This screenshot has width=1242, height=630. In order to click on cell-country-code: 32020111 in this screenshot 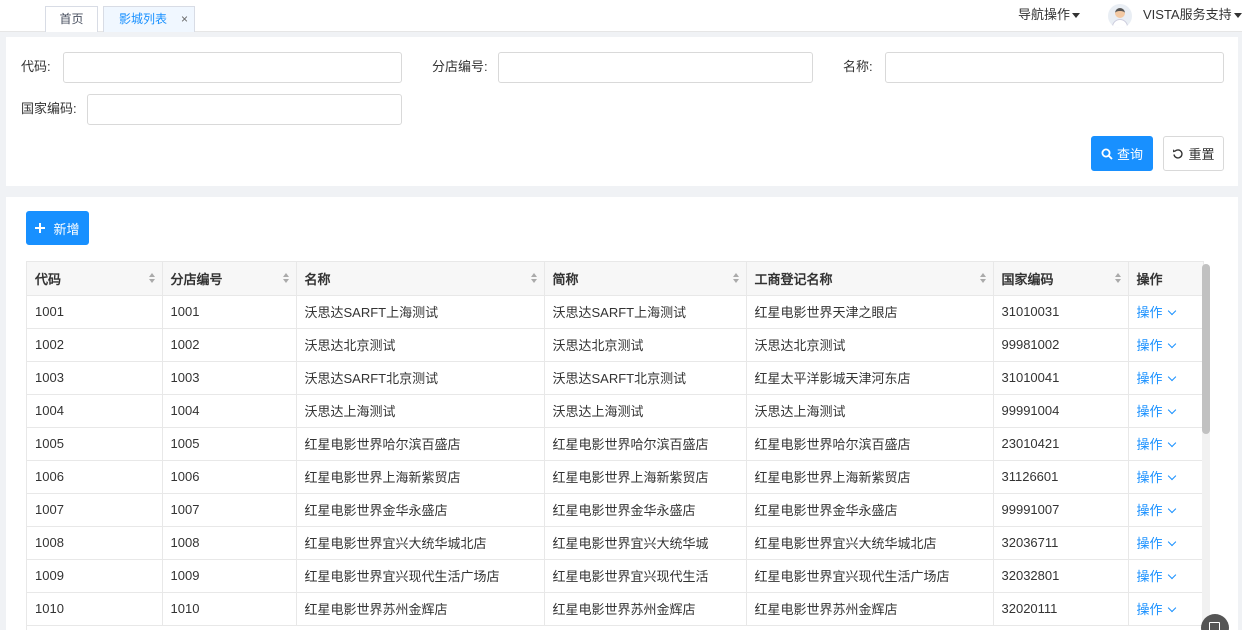, I will do `click(1061, 609)`.